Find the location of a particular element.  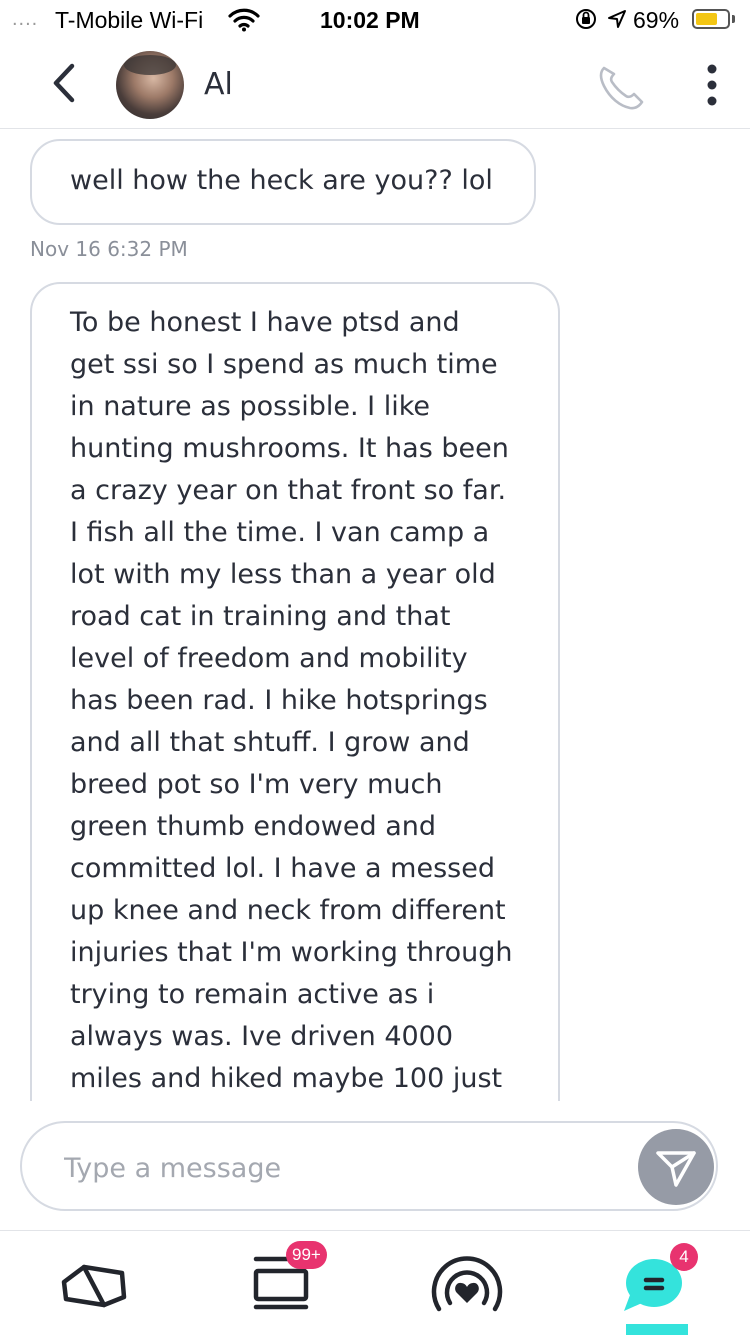

message-line: a crazy year on that front so far. is located at coordinates (288, 490).